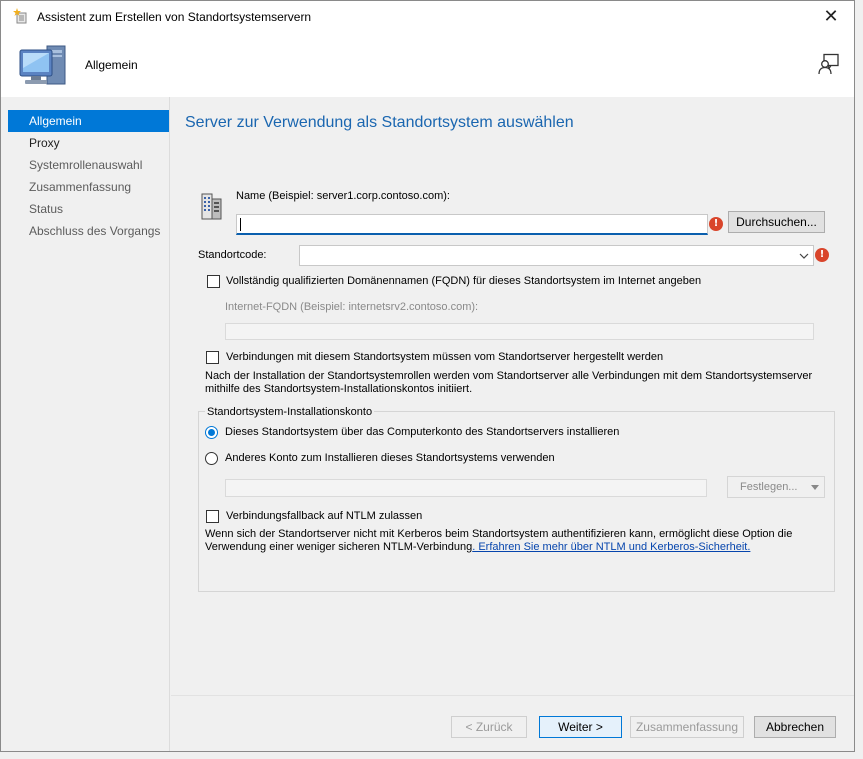 This screenshot has height=759, width=863. I want to click on server-building-icon, so click(211, 206).